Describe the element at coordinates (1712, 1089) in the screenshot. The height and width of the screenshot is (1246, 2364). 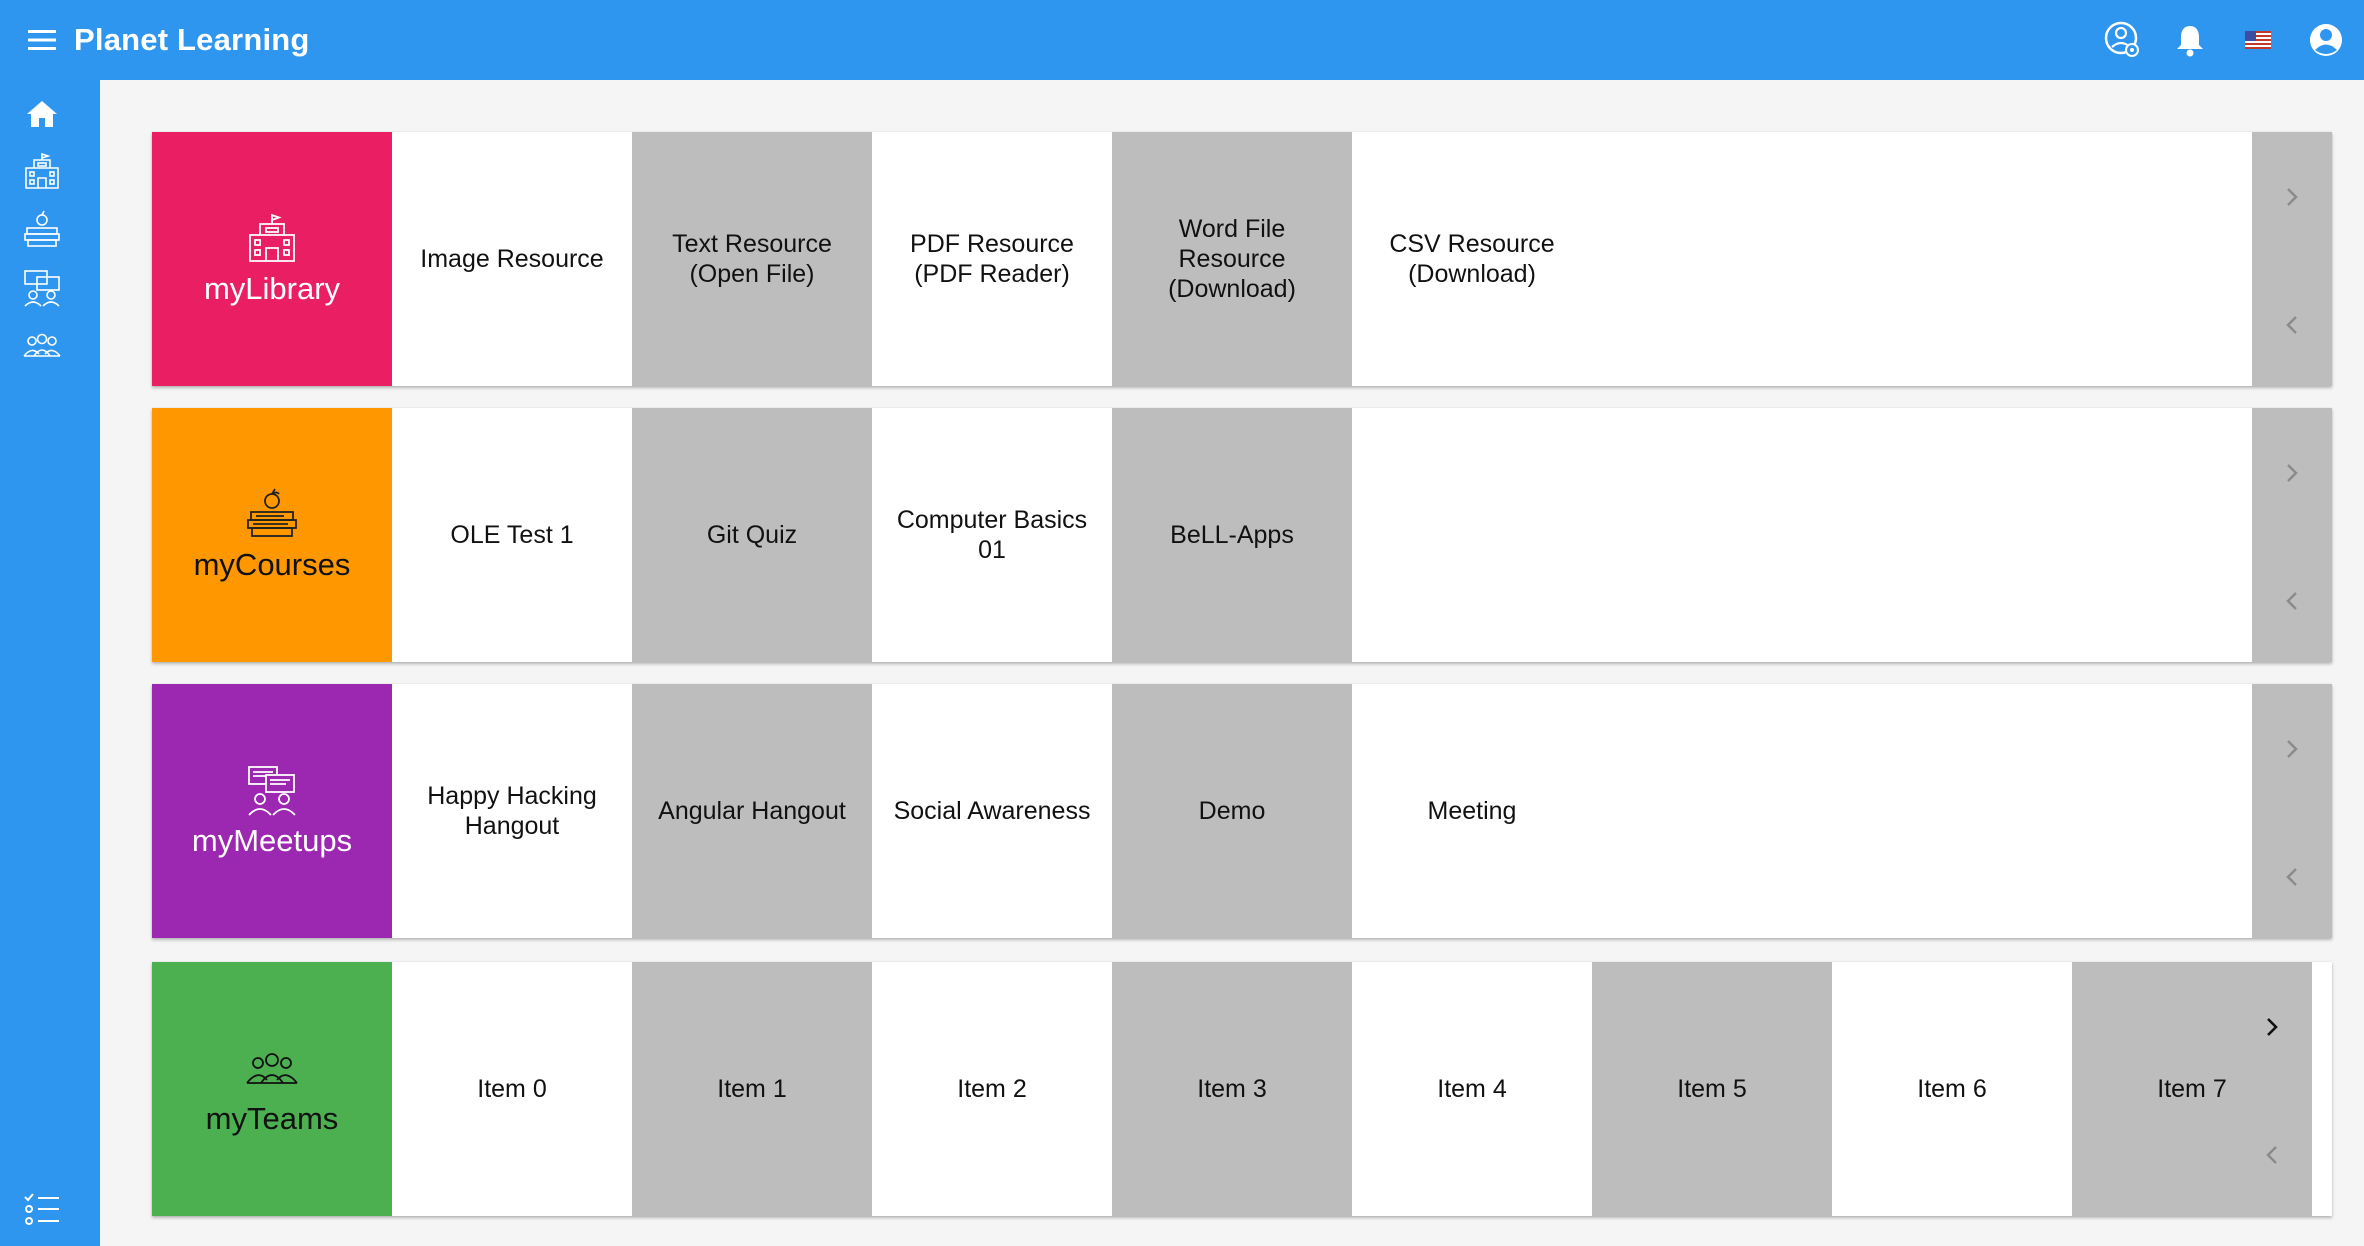
I see `team-item: Item 5` at that location.